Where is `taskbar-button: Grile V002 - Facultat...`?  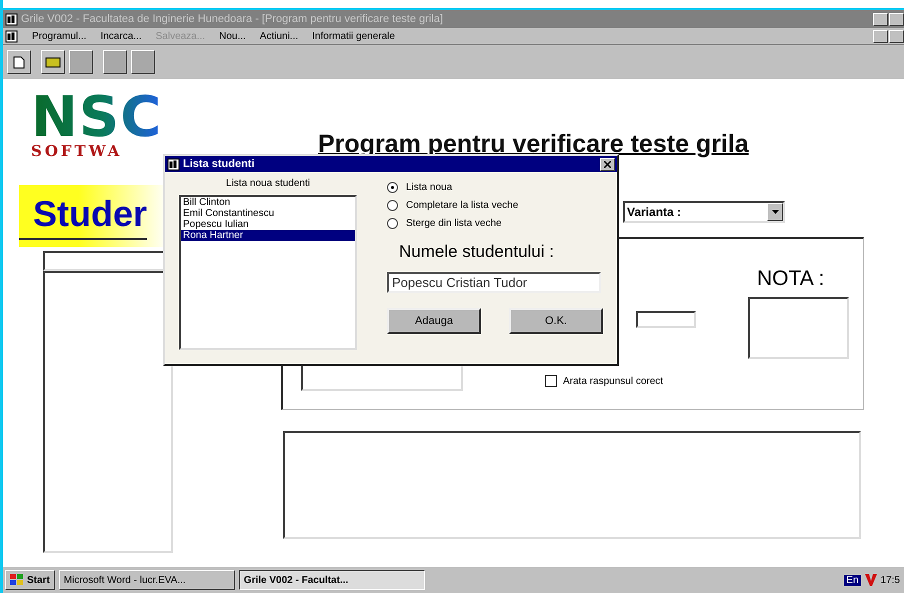 taskbar-button: Grile V002 - Facultat... is located at coordinates (331, 580).